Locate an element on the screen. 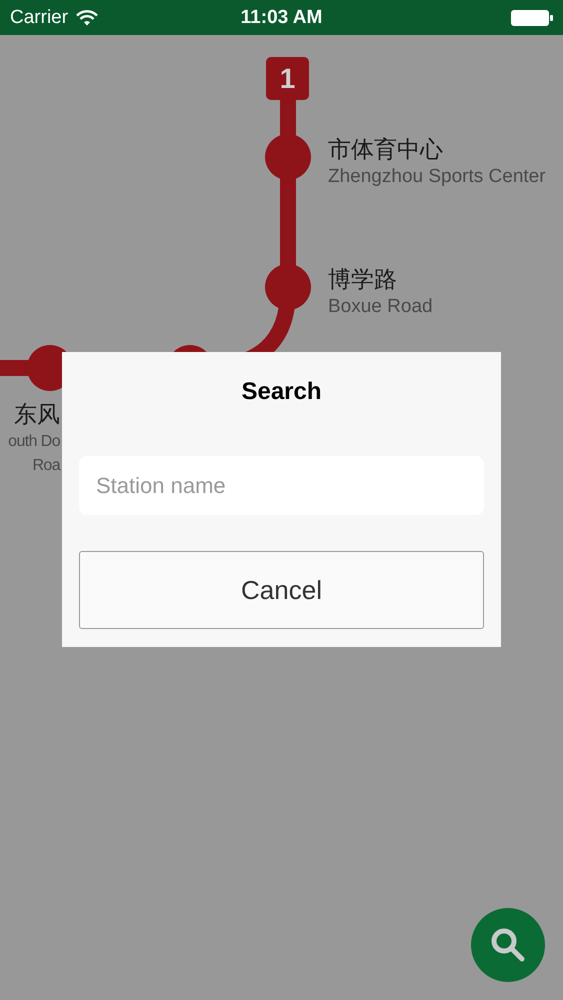 The height and width of the screenshot is (1000, 563). dialog-title: Search is located at coordinates (281, 392).